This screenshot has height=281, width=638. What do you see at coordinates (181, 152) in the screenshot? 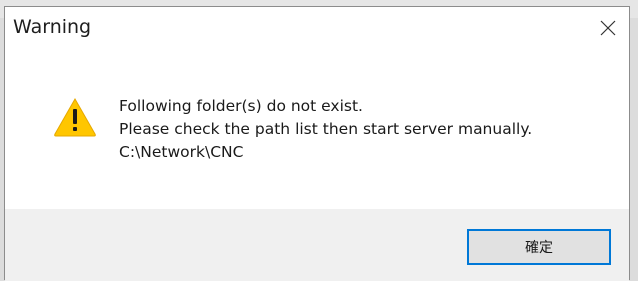
I see `message-line: C:\Network\CNC` at bounding box center [181, 152].